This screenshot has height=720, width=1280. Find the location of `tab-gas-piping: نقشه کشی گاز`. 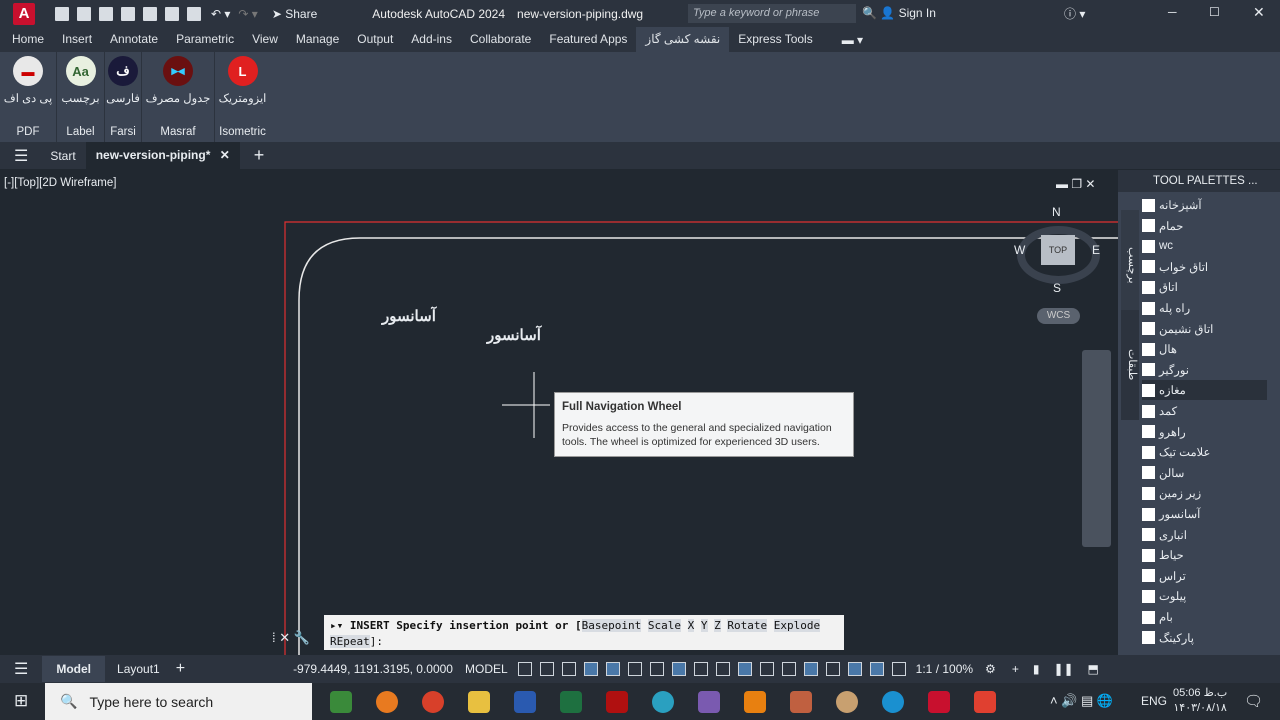

tab-gas-piping: نقشه کشی گاز is located at coordinates (683, 39).